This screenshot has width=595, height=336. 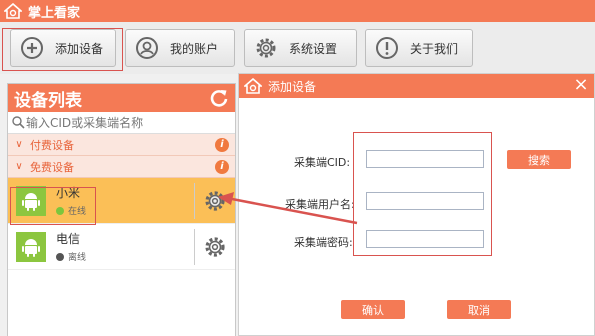 I want to click on android-icon, so click(x=31, y=246).